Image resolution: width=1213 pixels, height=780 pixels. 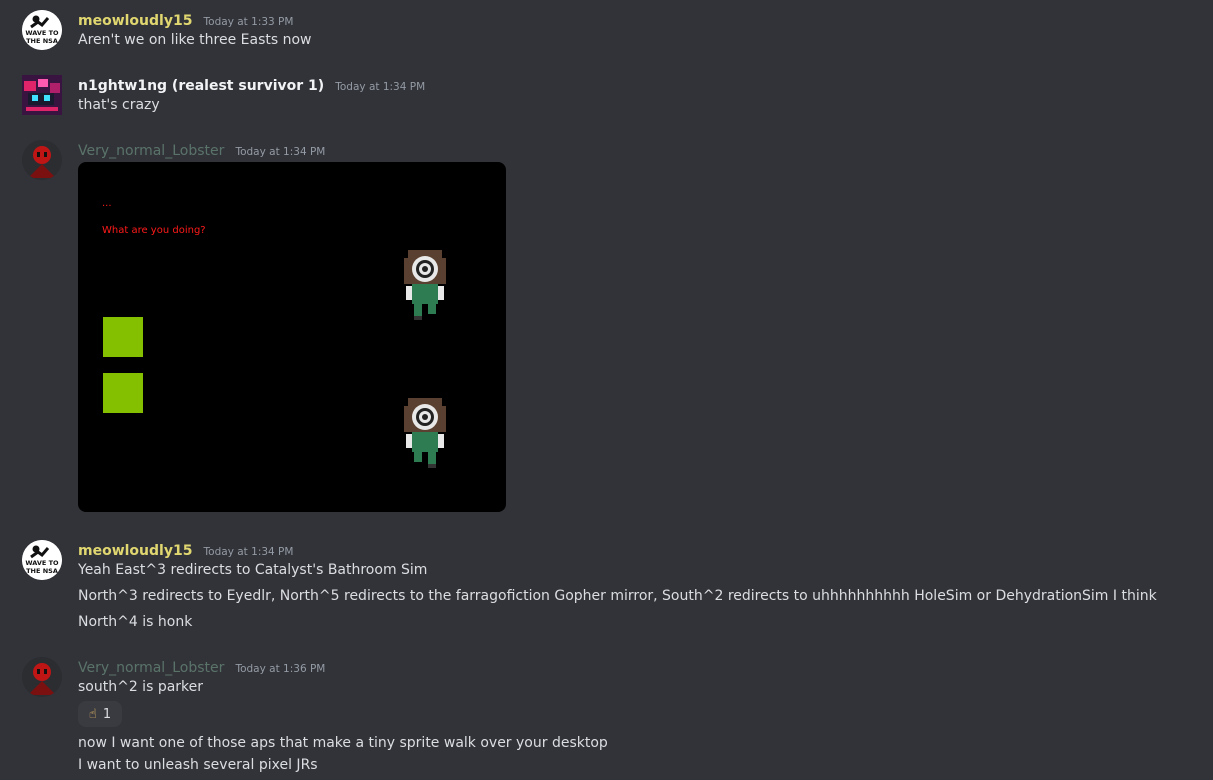 What do you see at coordinates (42, 571) in the screenshot?
I see `svg-text: THE NSA` at bounding box center [42, 571].